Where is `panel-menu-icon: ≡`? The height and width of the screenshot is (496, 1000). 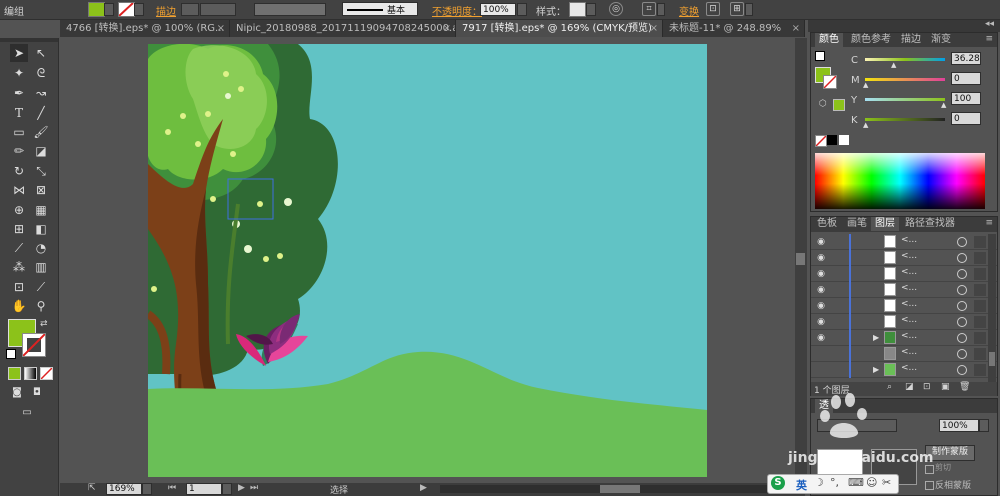 panel-menu-icon: ≡ is located at coordinates (989, 39).